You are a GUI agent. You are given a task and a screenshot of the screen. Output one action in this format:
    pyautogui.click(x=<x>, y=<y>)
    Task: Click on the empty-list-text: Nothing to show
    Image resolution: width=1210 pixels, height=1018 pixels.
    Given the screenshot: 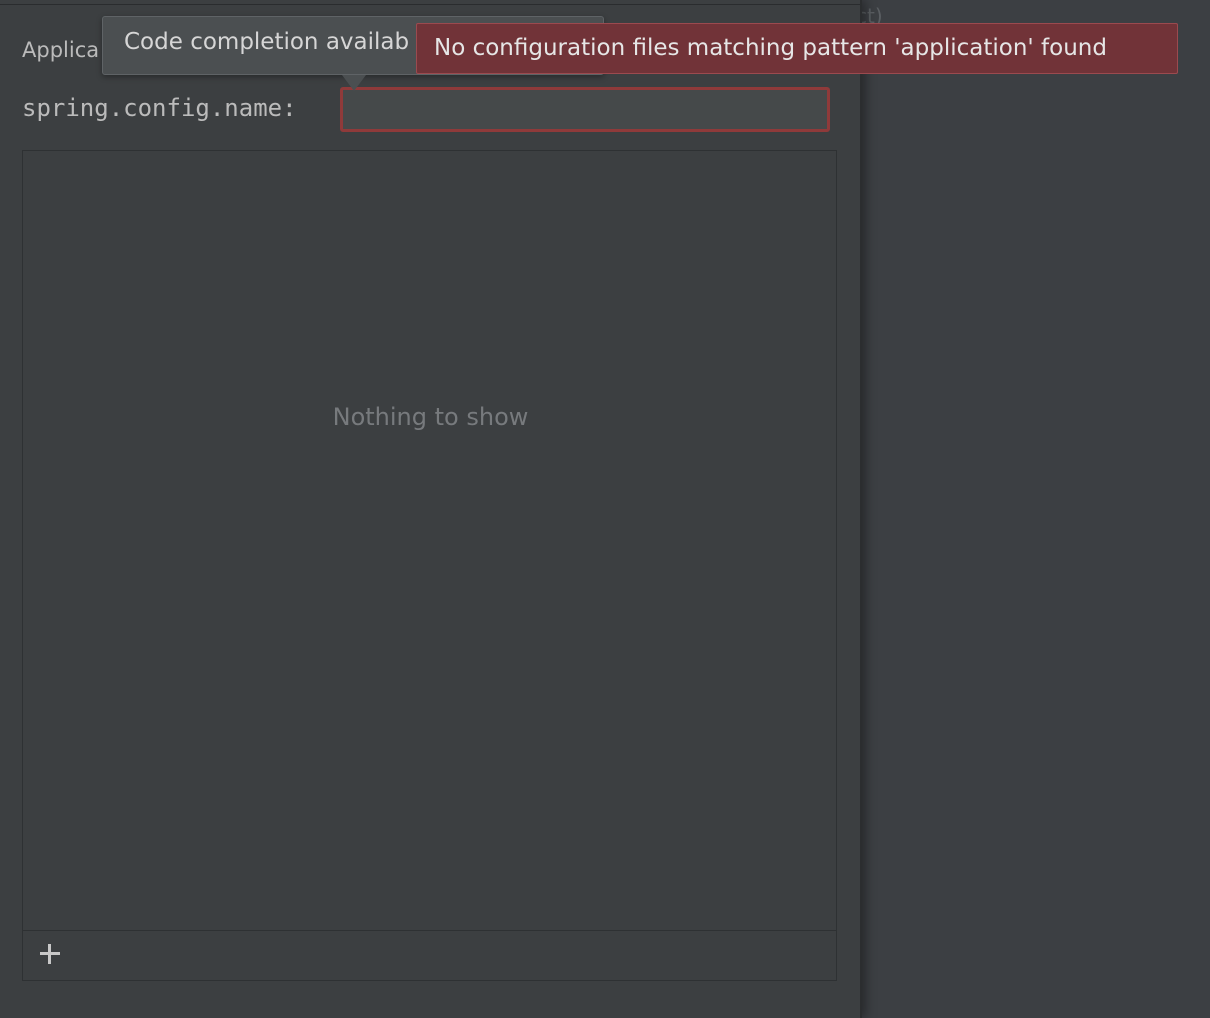 What is the action you would take?
    pyautogui.click(x=430, y=417)
    